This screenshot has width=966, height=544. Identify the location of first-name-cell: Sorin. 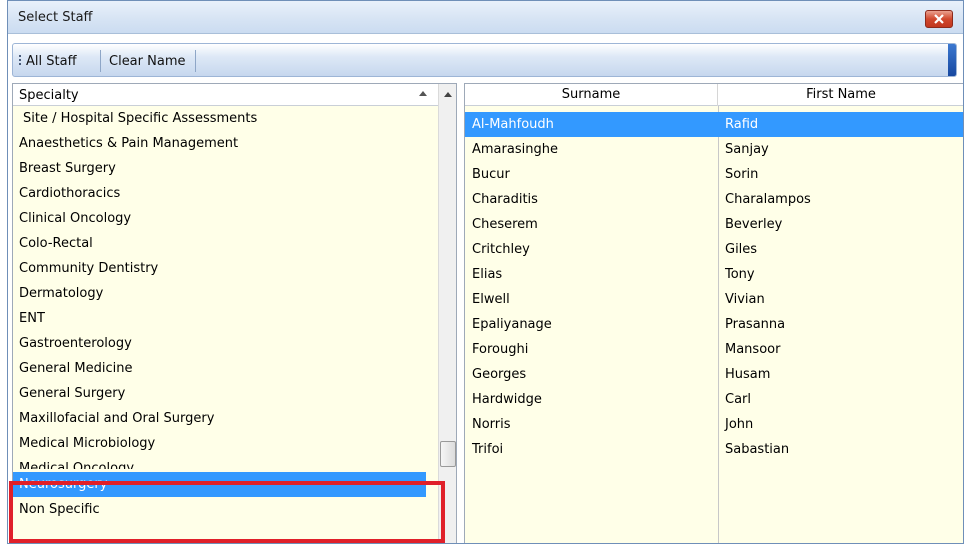
(742, 174).